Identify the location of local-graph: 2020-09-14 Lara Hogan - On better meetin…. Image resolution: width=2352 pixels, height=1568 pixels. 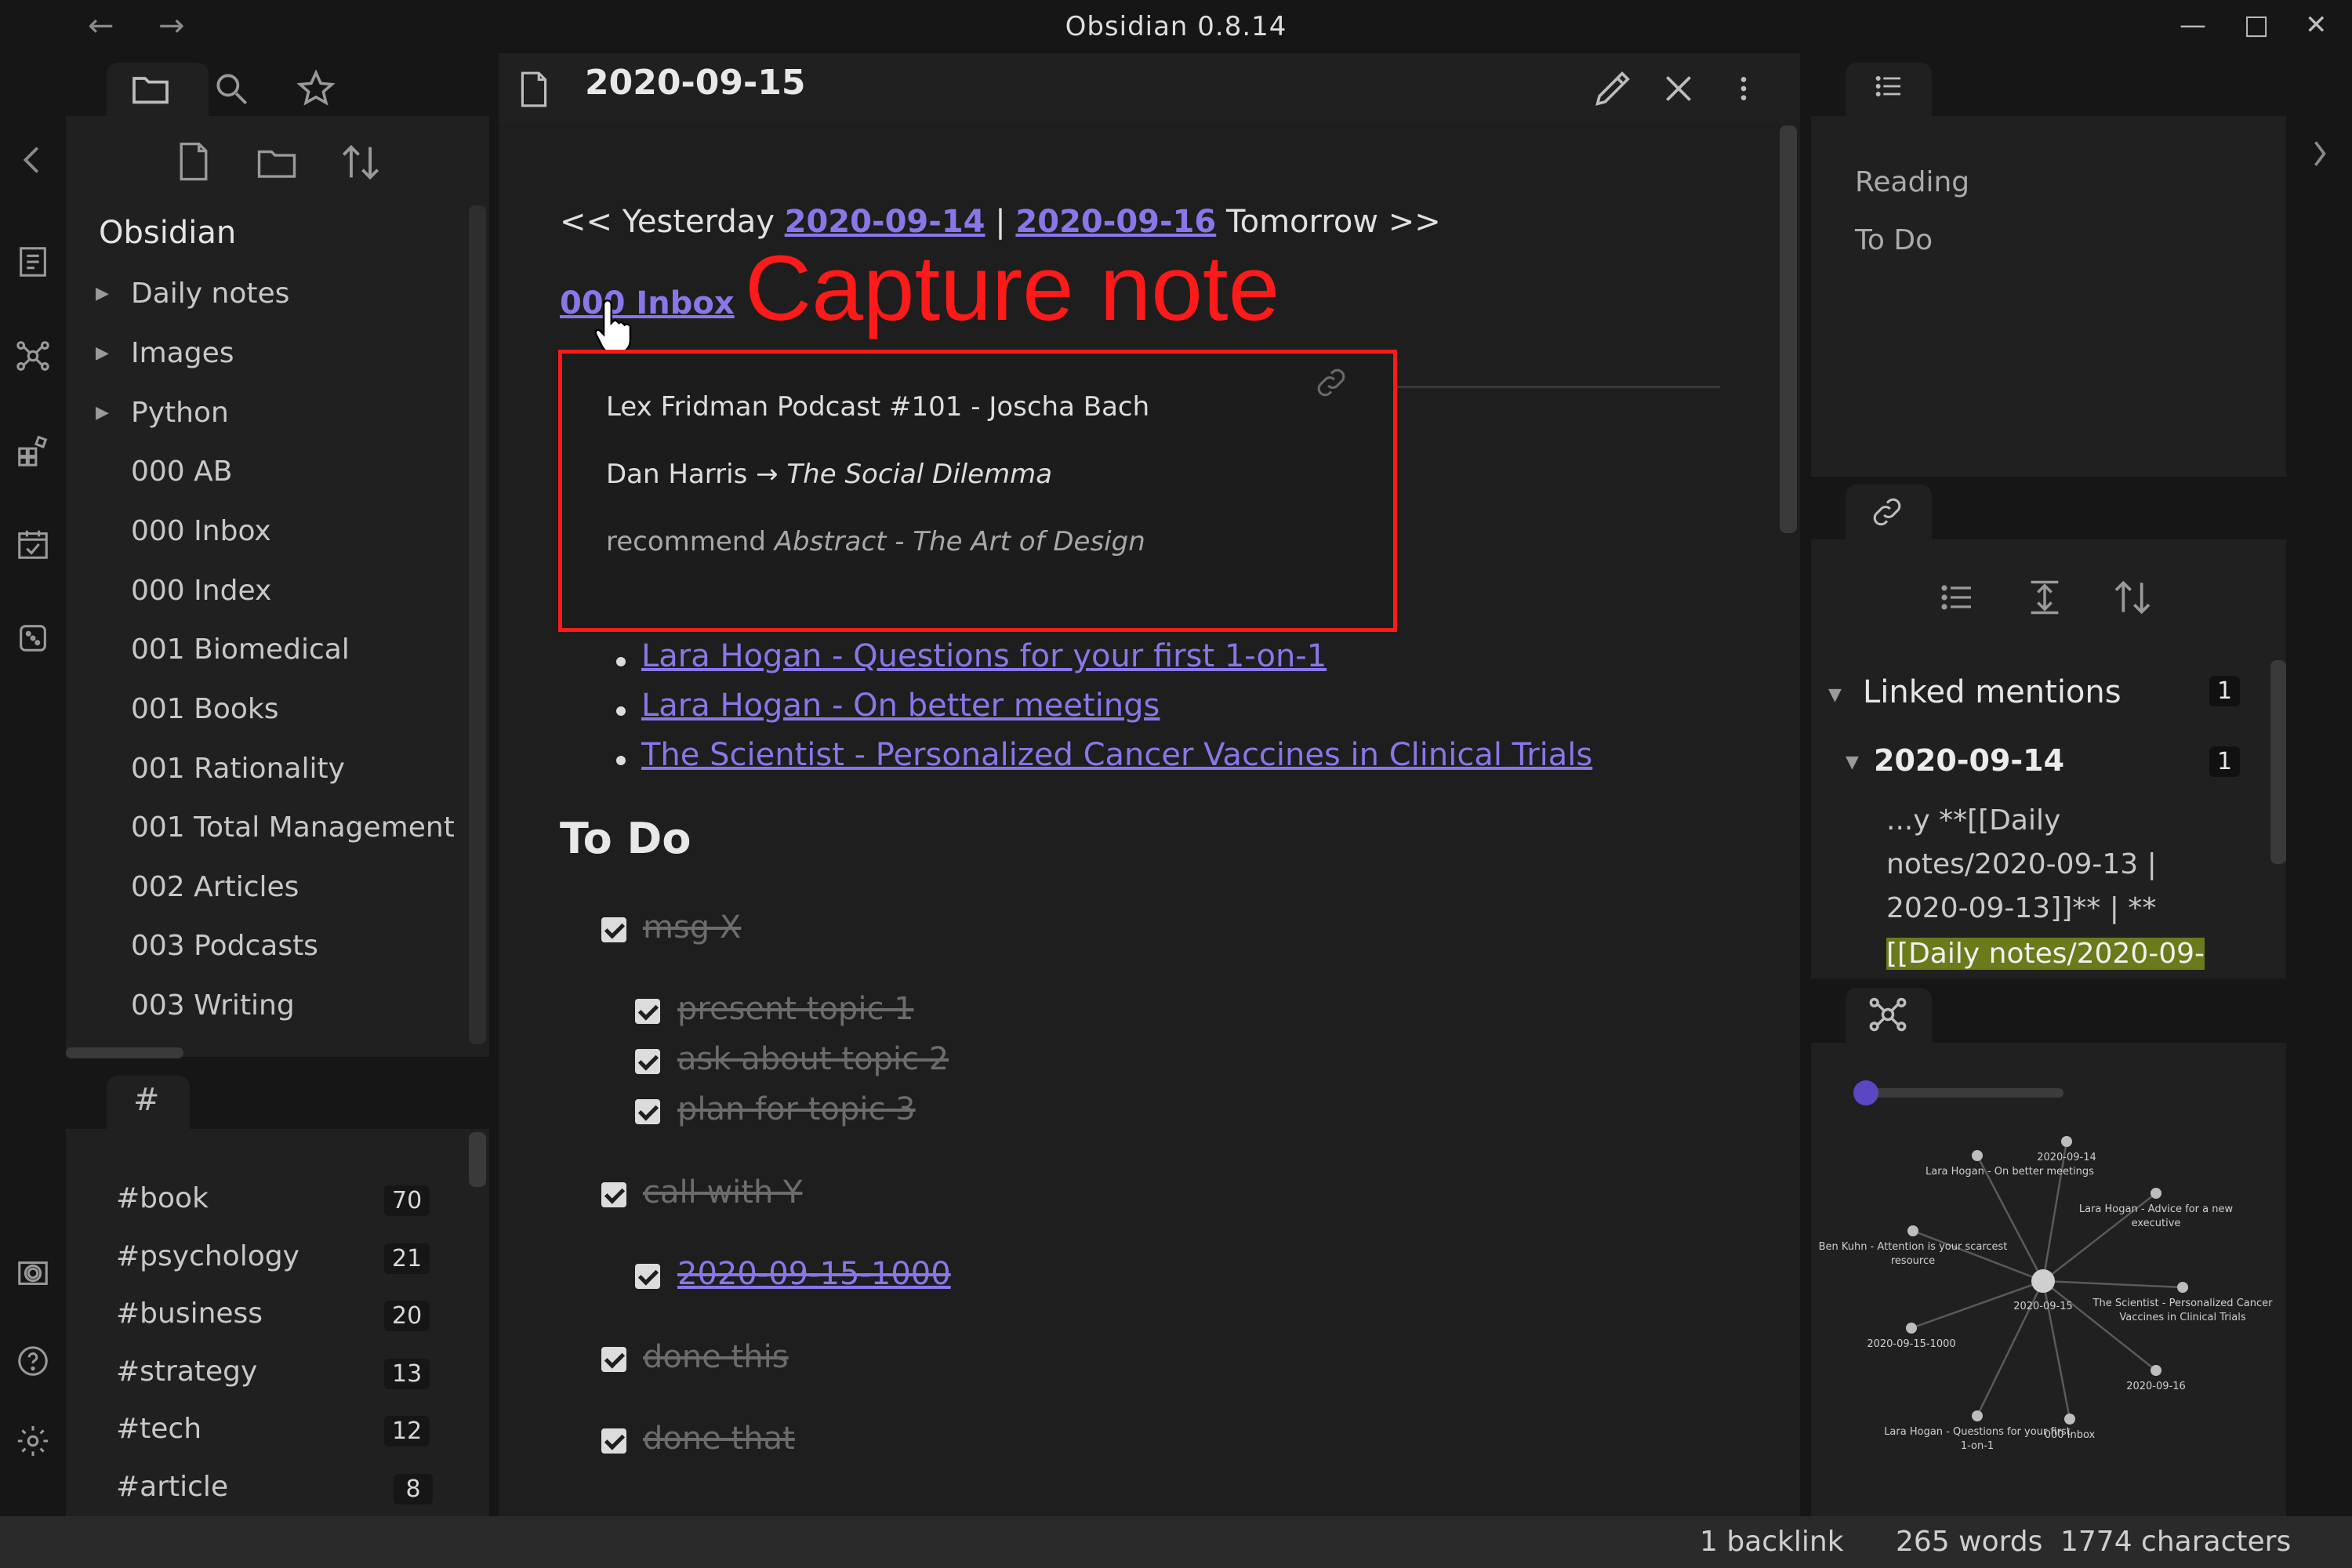
(2048, 1279).